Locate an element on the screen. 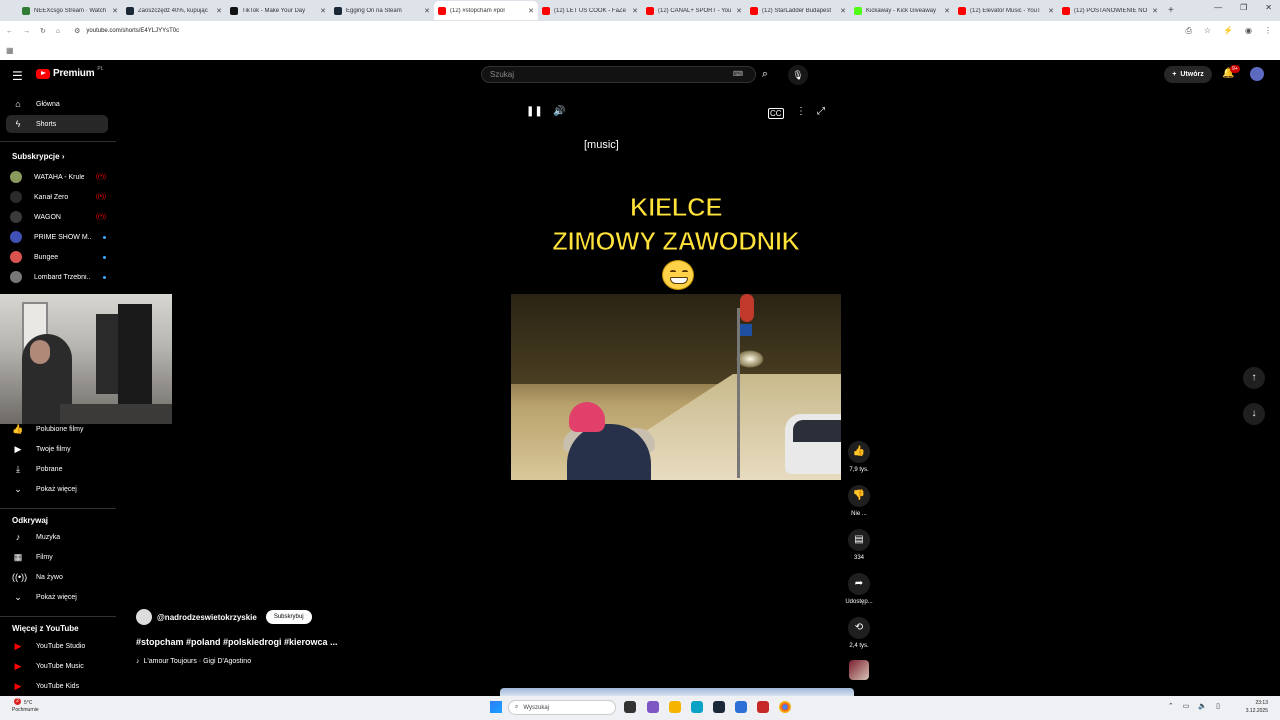 This screenshot has width=1280, height=720. browser-tab: (12) LET US COOK - FaZe ✕ is located at coordinates (590, 10).